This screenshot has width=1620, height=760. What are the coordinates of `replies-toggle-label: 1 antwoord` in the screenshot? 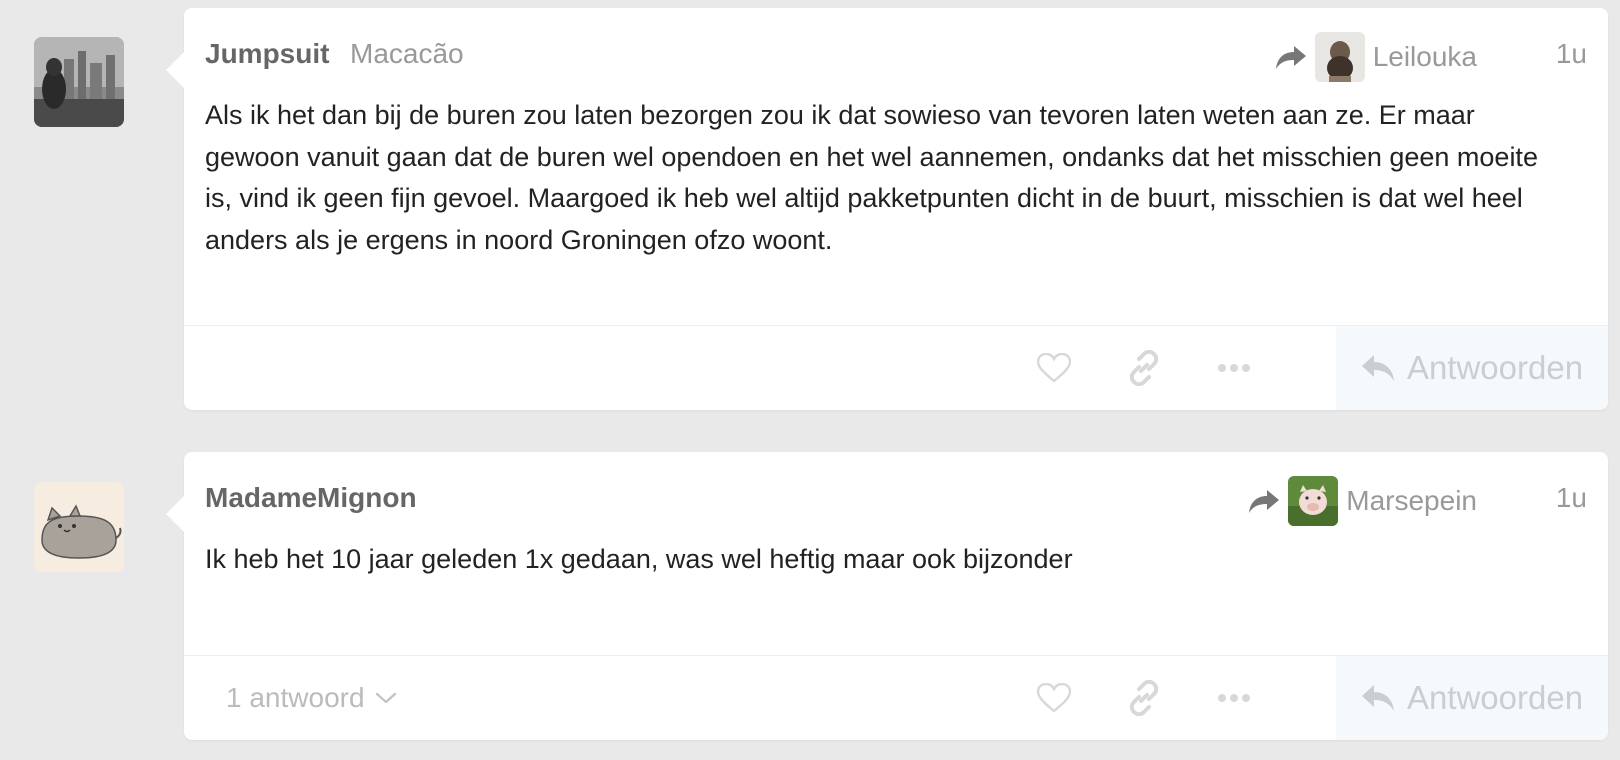 It's located at (295, 697).